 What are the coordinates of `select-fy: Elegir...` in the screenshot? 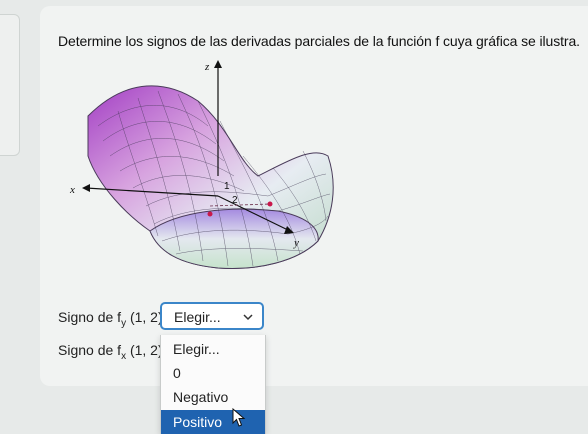 It's located at (212, 316).